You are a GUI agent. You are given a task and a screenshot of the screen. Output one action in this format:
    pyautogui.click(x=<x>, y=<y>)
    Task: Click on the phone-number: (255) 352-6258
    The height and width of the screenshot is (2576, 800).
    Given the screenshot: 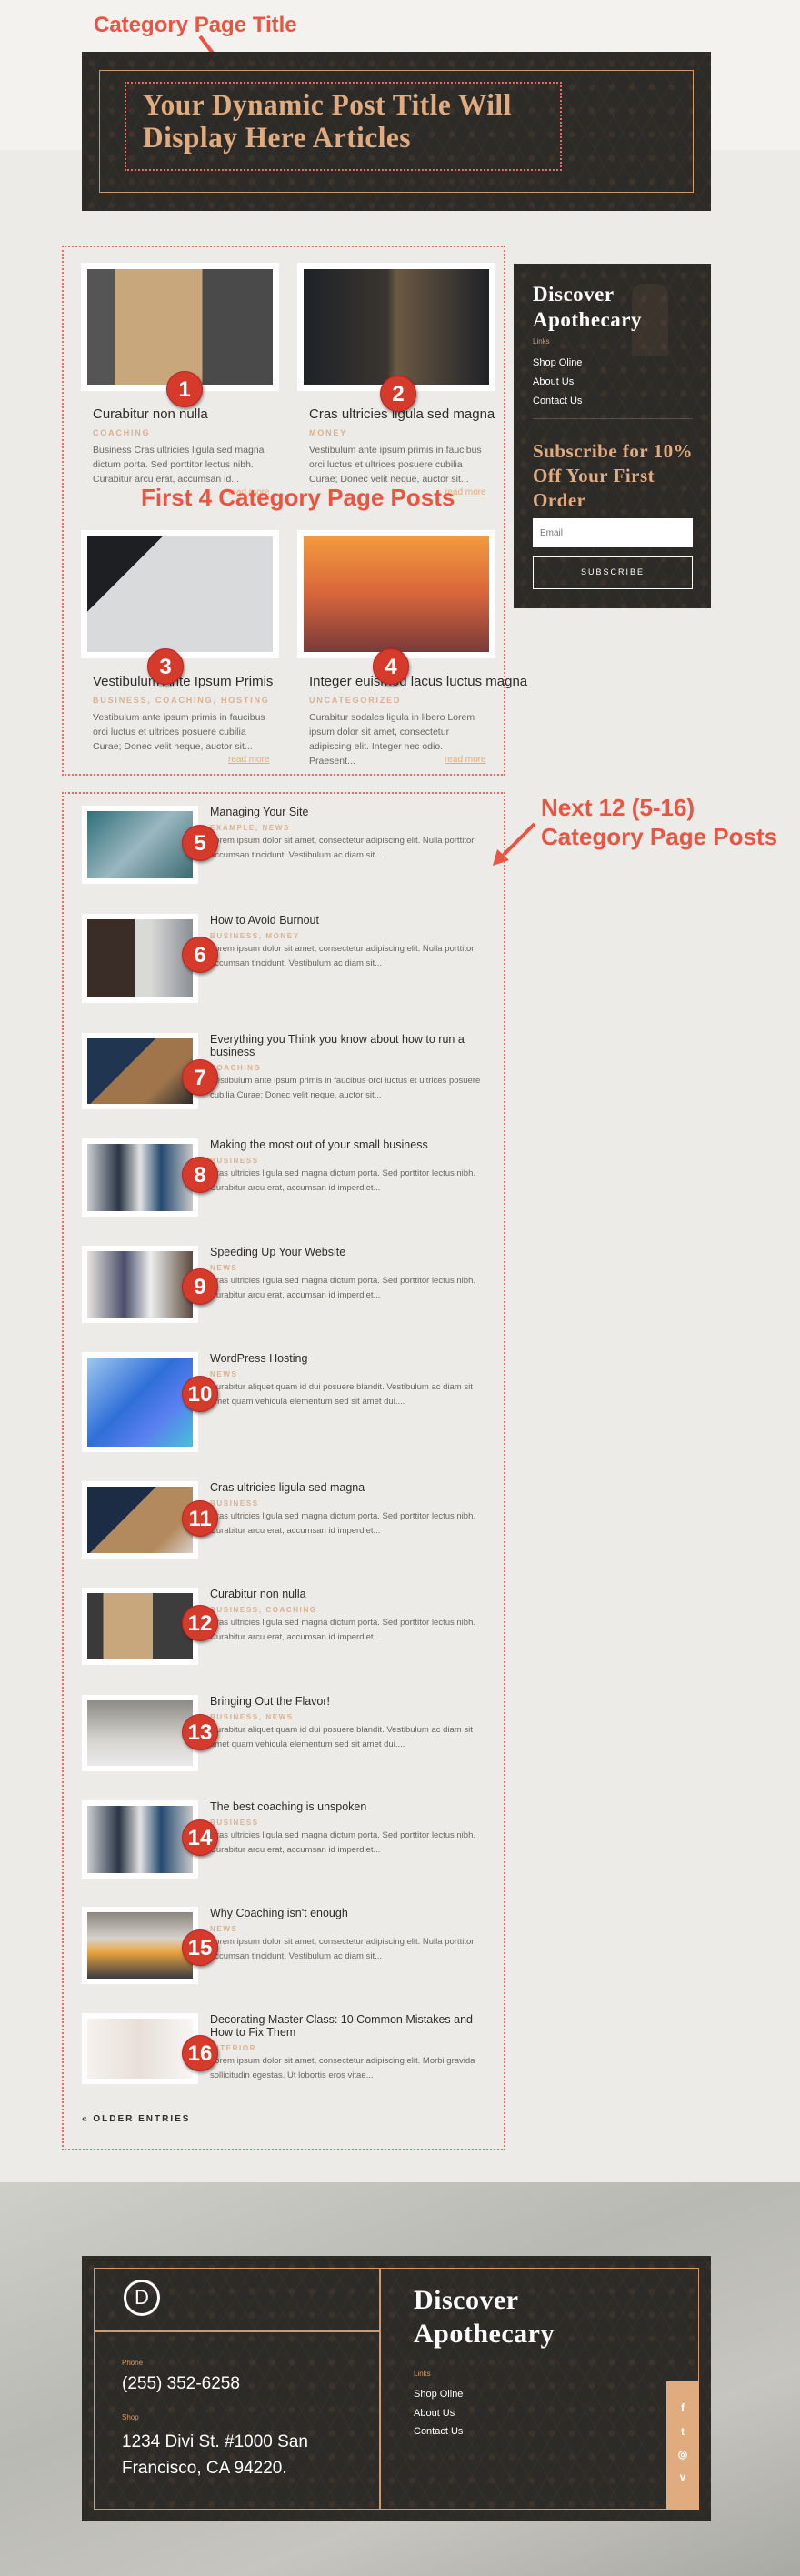 What is the action you would take?
    pyautogui.click(x=181, y=2383)
    